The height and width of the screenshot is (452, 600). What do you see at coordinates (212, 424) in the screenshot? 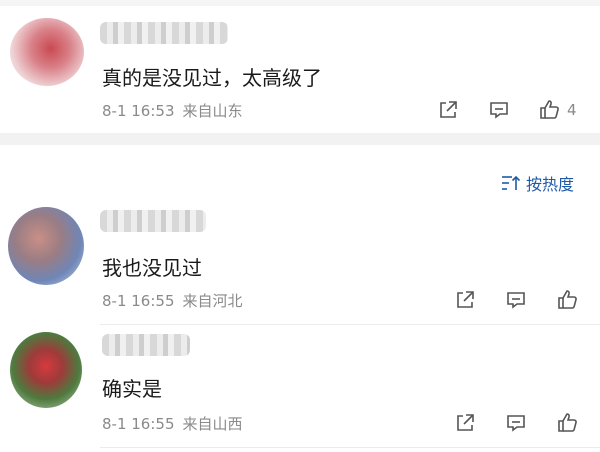
I see `comment-location: 来自山西` at bounding box center [212, 424].